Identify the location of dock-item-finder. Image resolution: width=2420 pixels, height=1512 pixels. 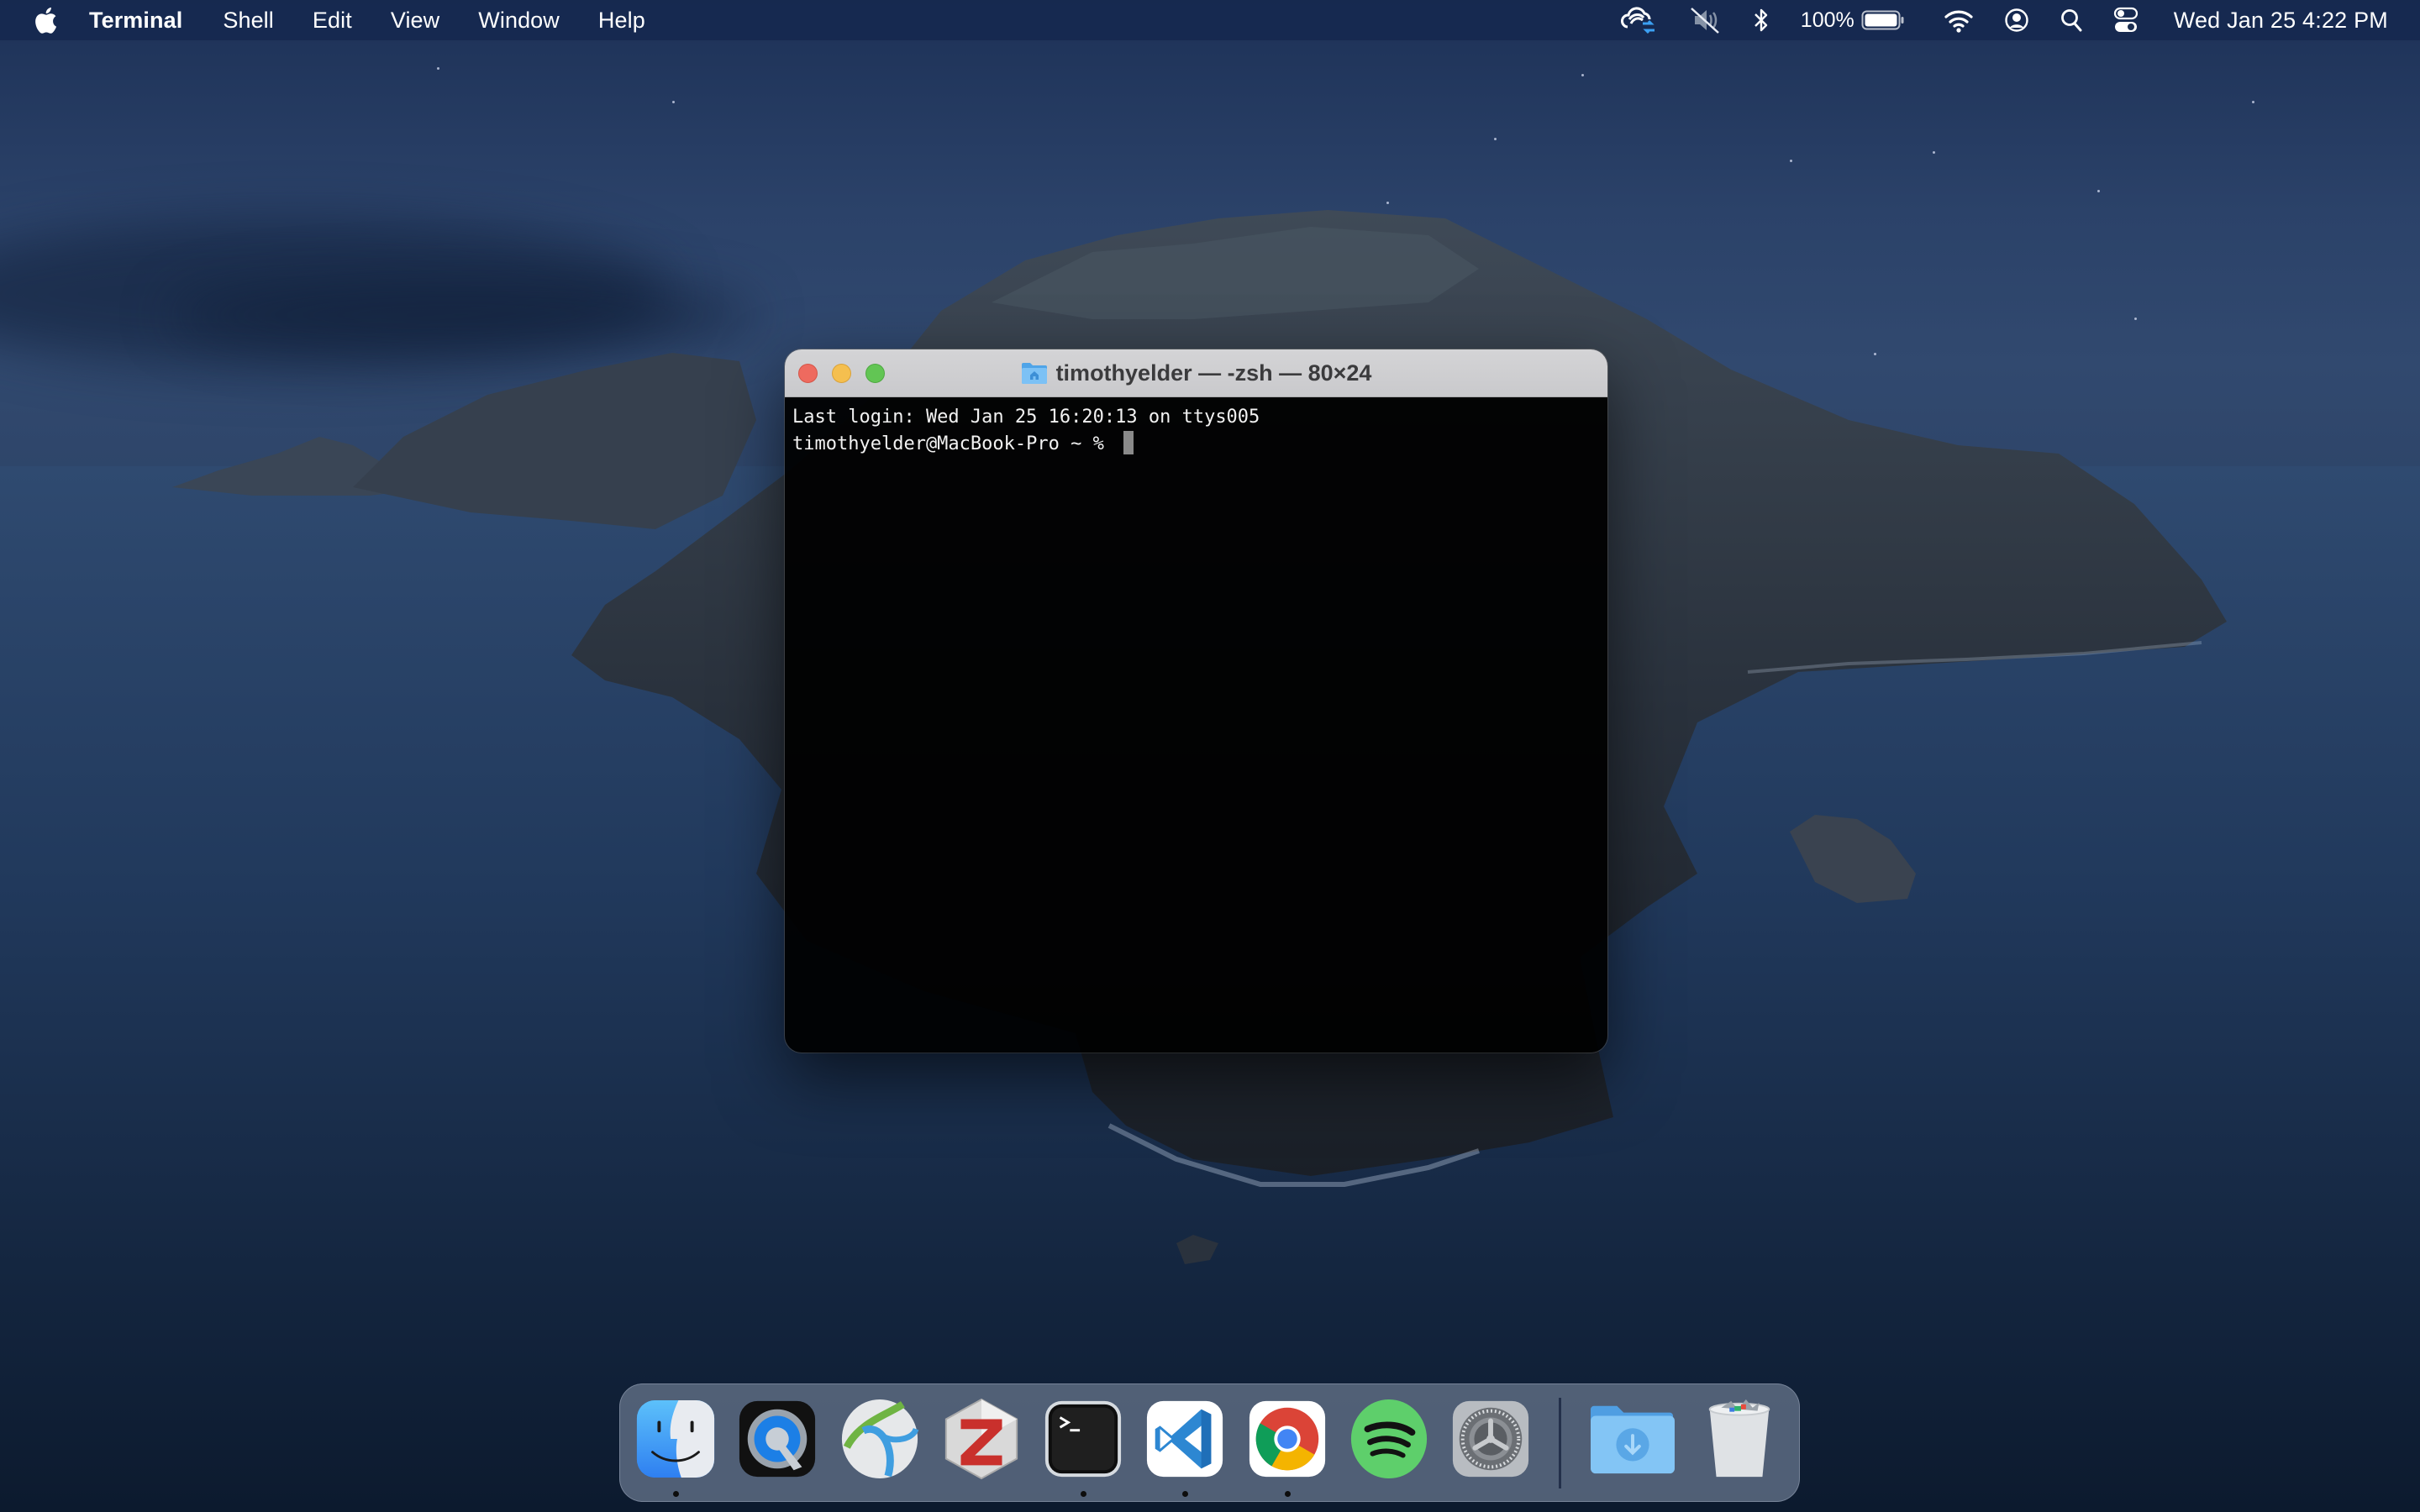
(675, 1442).